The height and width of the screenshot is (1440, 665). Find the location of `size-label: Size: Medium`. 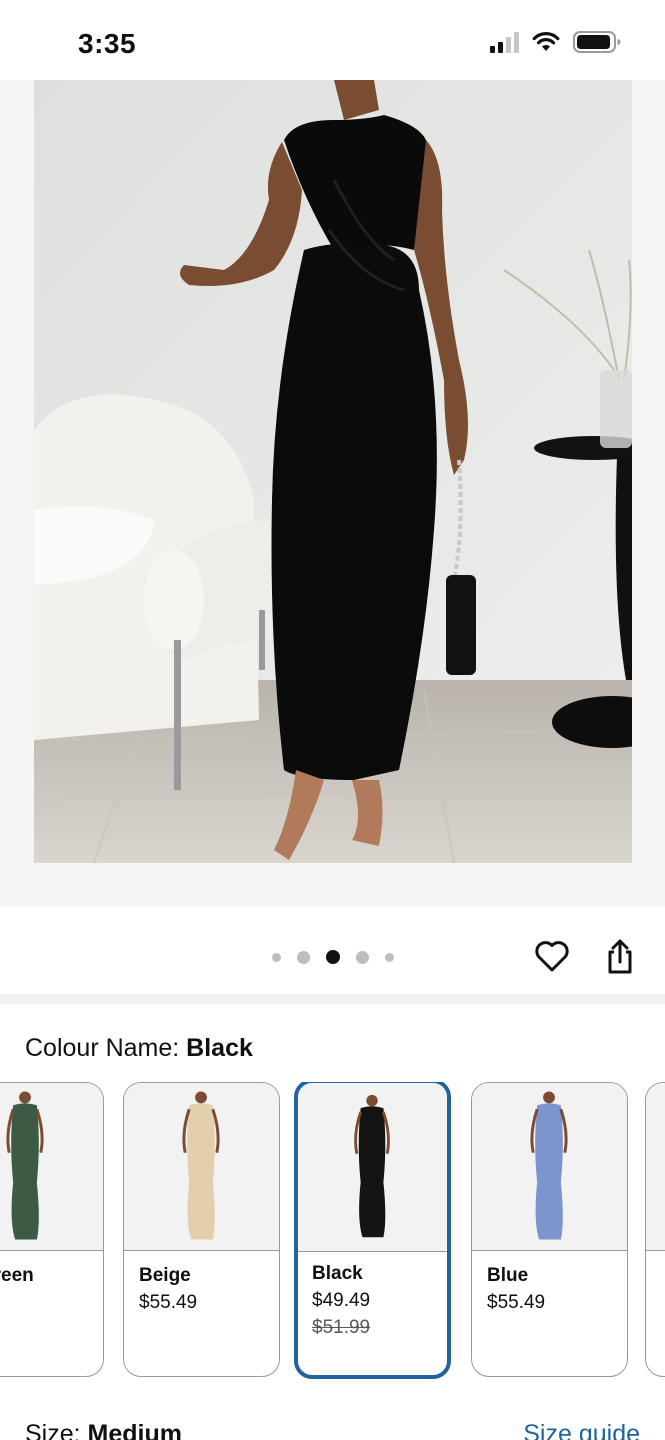

size-label: Size: Medium is located at coordinates (103, 1430).